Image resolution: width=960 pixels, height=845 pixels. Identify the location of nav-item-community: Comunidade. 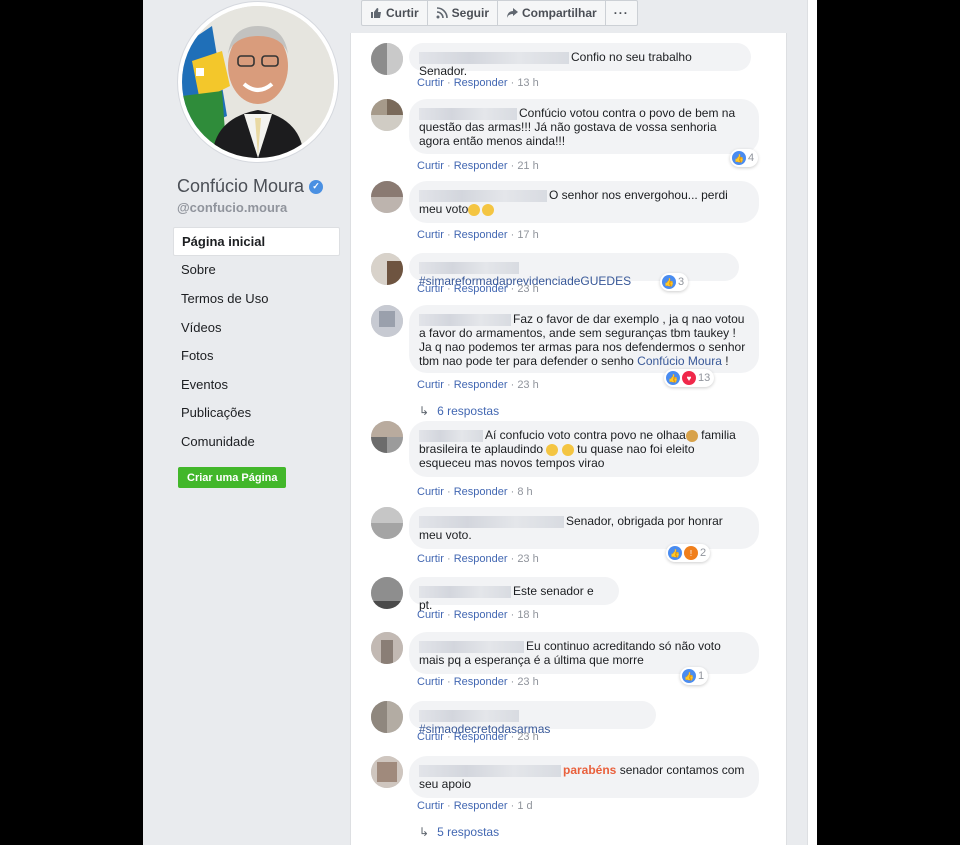
(256, 441).